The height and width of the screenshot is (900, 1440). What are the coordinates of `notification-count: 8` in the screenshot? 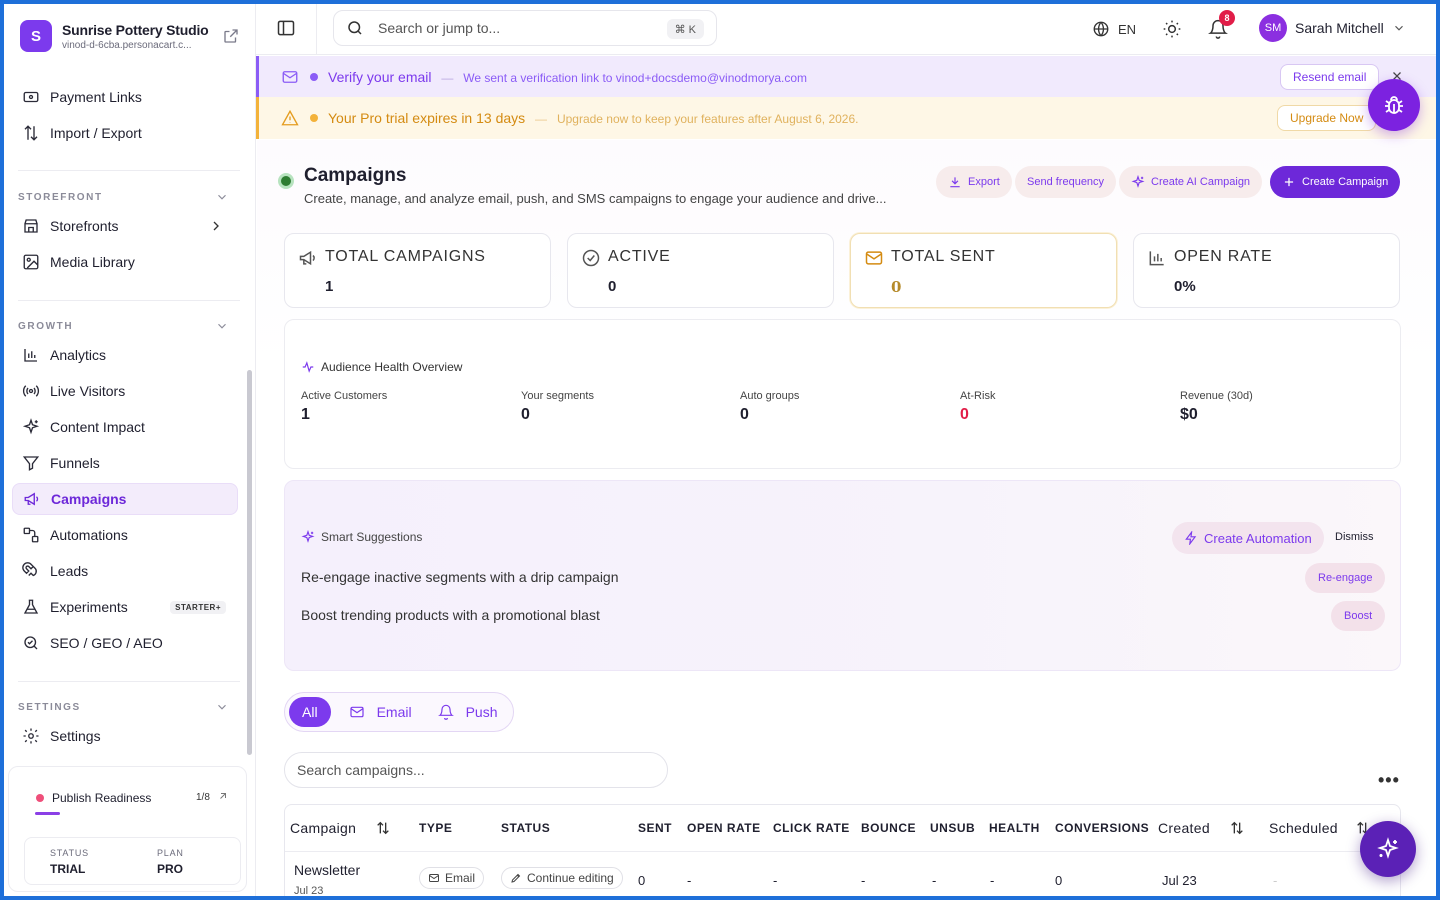 It's located at (1227, 18).